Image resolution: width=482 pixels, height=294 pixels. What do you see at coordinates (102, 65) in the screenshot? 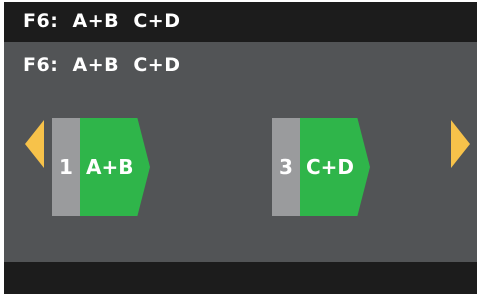
I see `scene-subtitle: F6: A+B C+D` at bounding box center [102, 65].